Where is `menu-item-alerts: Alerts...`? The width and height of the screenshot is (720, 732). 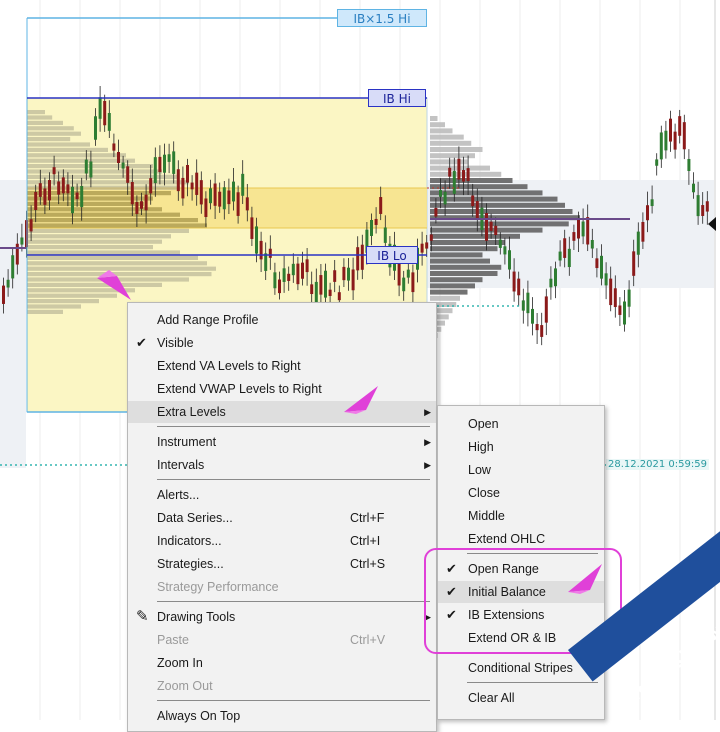
menu-item-alerts: Alerts... is located at coordinates (282, 495).